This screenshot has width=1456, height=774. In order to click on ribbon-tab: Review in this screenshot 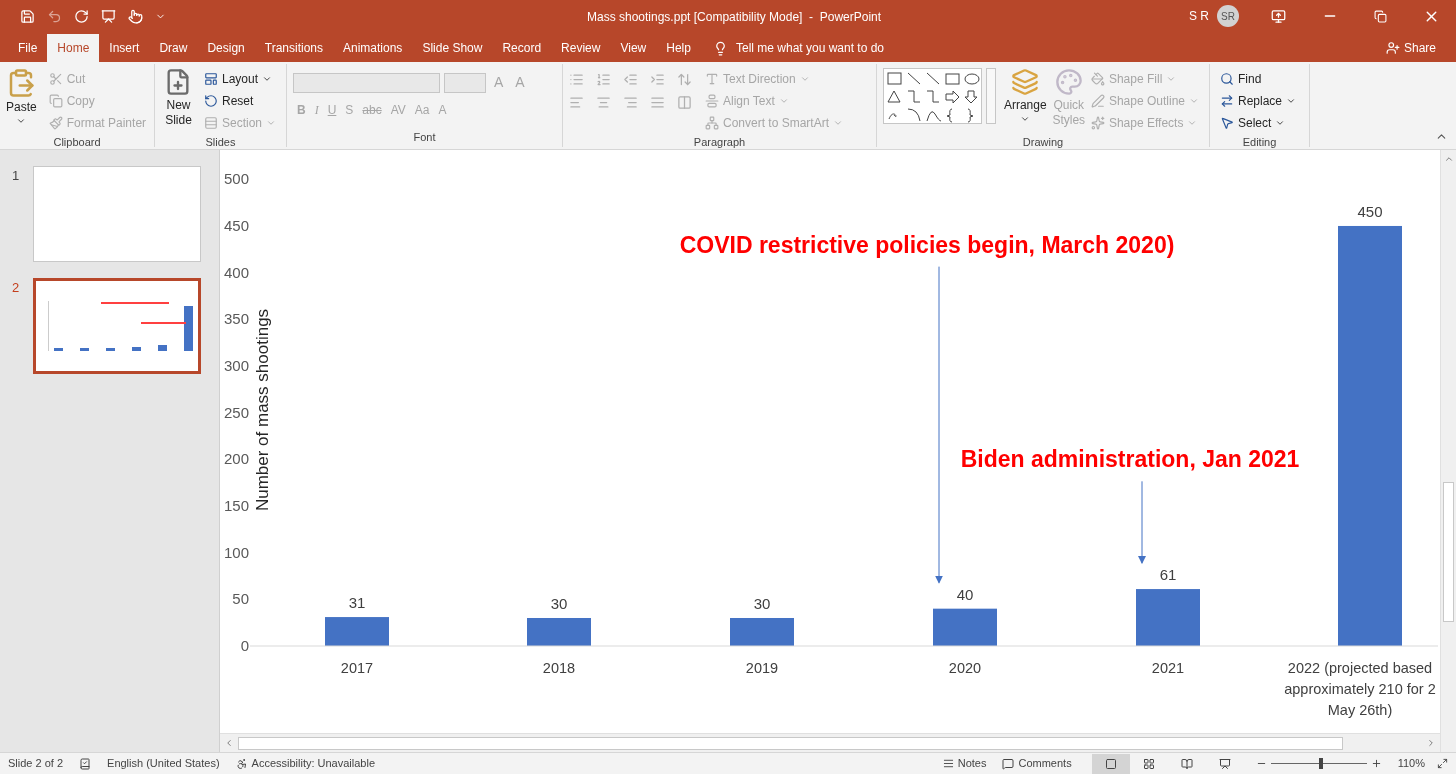, I will do `click(581, 48)`.